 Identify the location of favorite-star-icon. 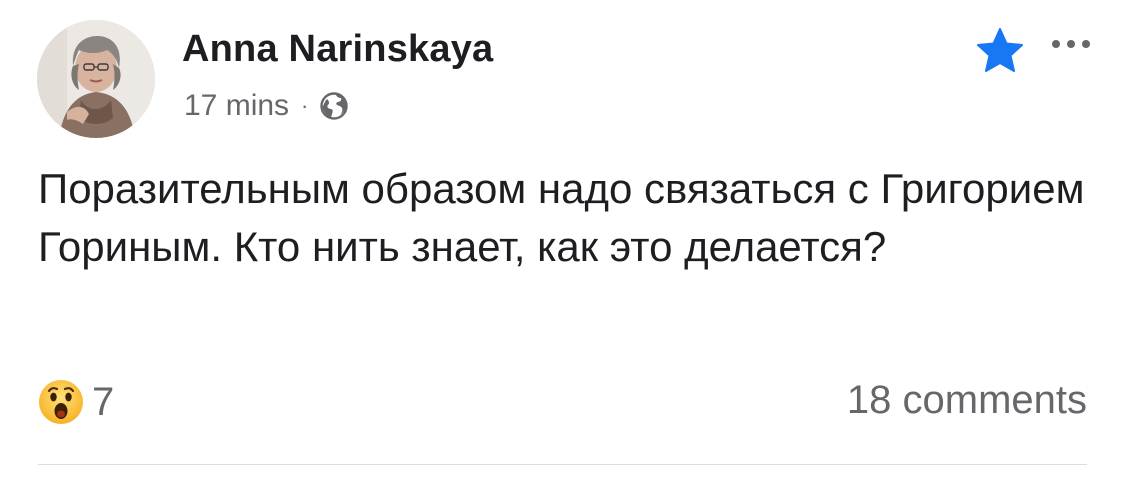
(1000, 50).